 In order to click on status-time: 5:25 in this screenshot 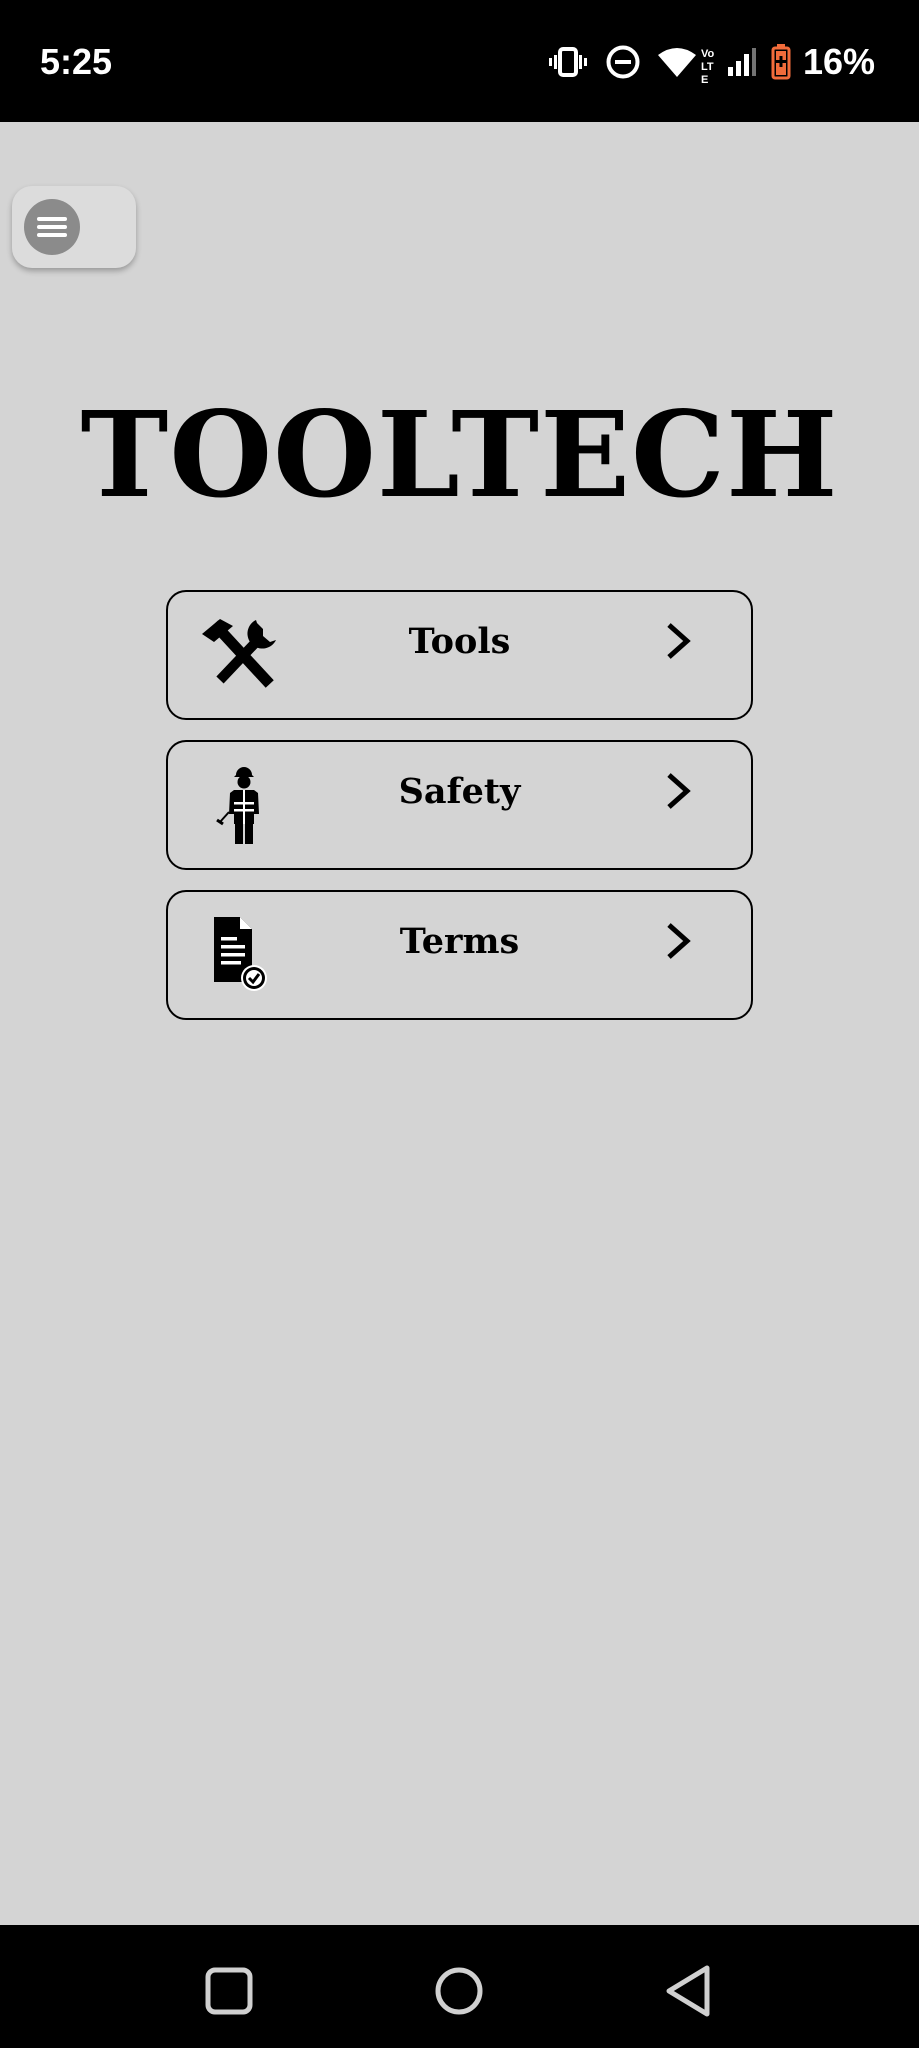, I will do `click(76, 61)`.